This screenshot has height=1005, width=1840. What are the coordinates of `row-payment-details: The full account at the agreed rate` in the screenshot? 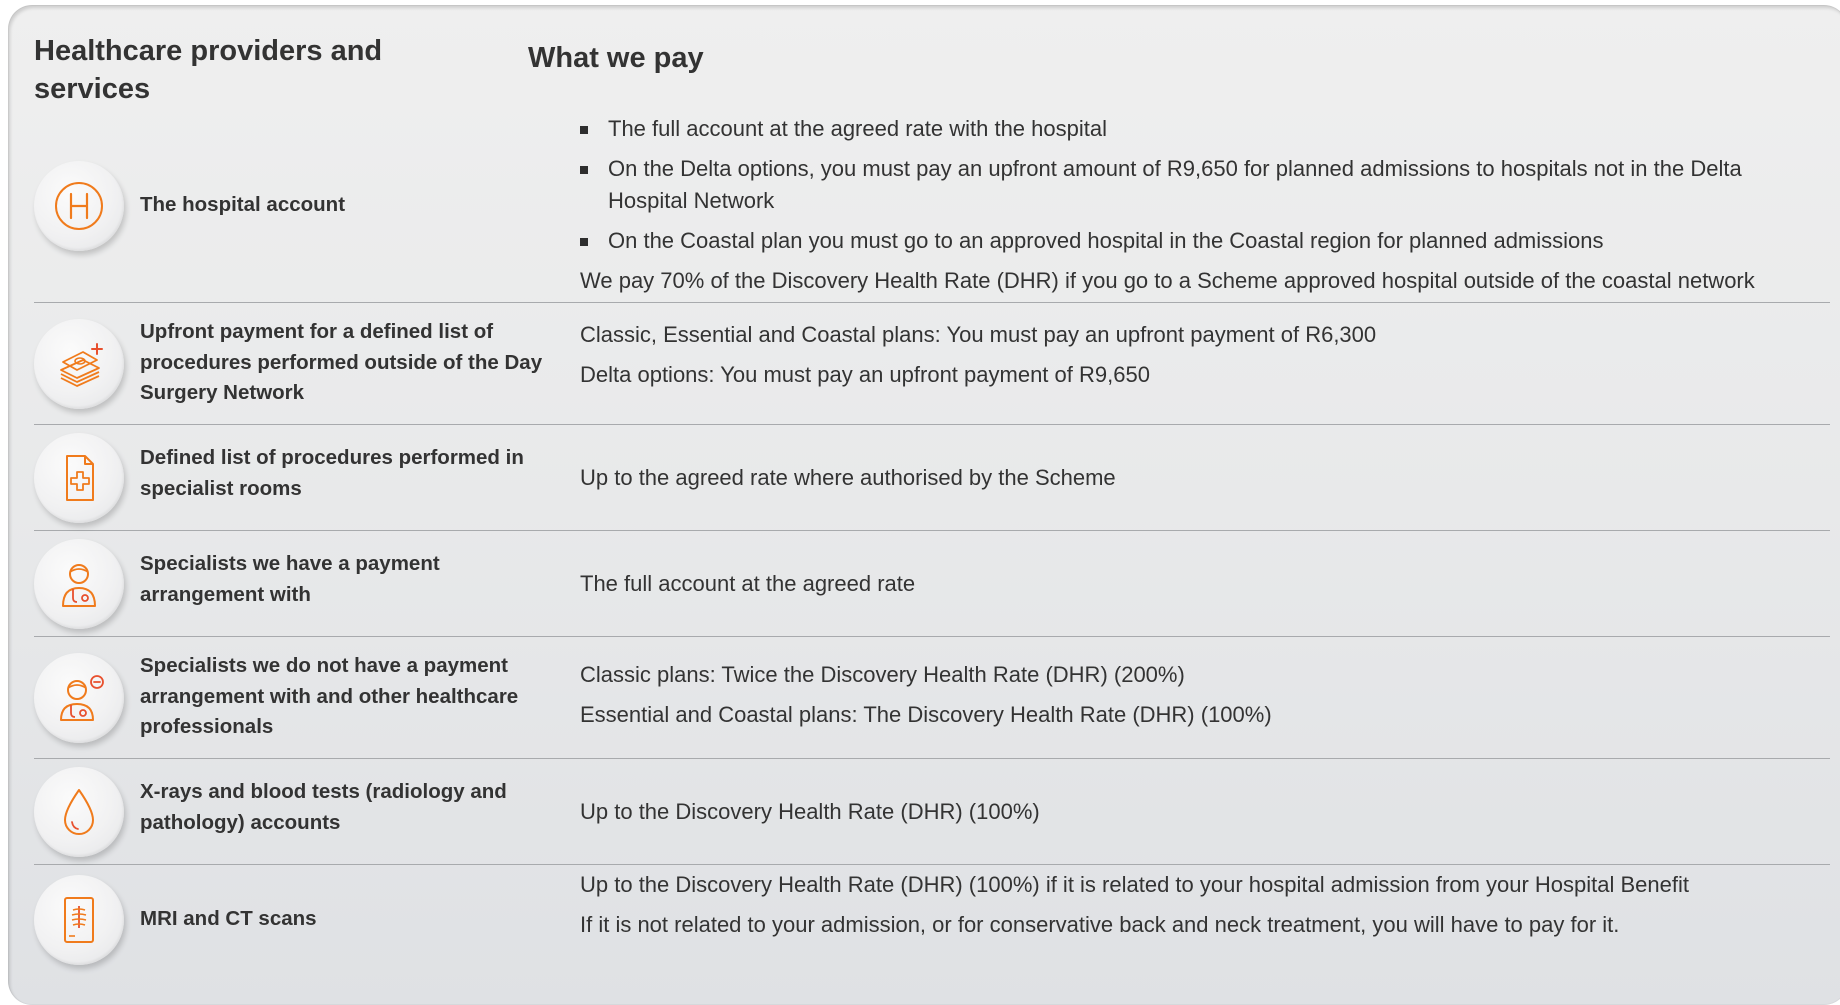 It's located at (1200, 584).